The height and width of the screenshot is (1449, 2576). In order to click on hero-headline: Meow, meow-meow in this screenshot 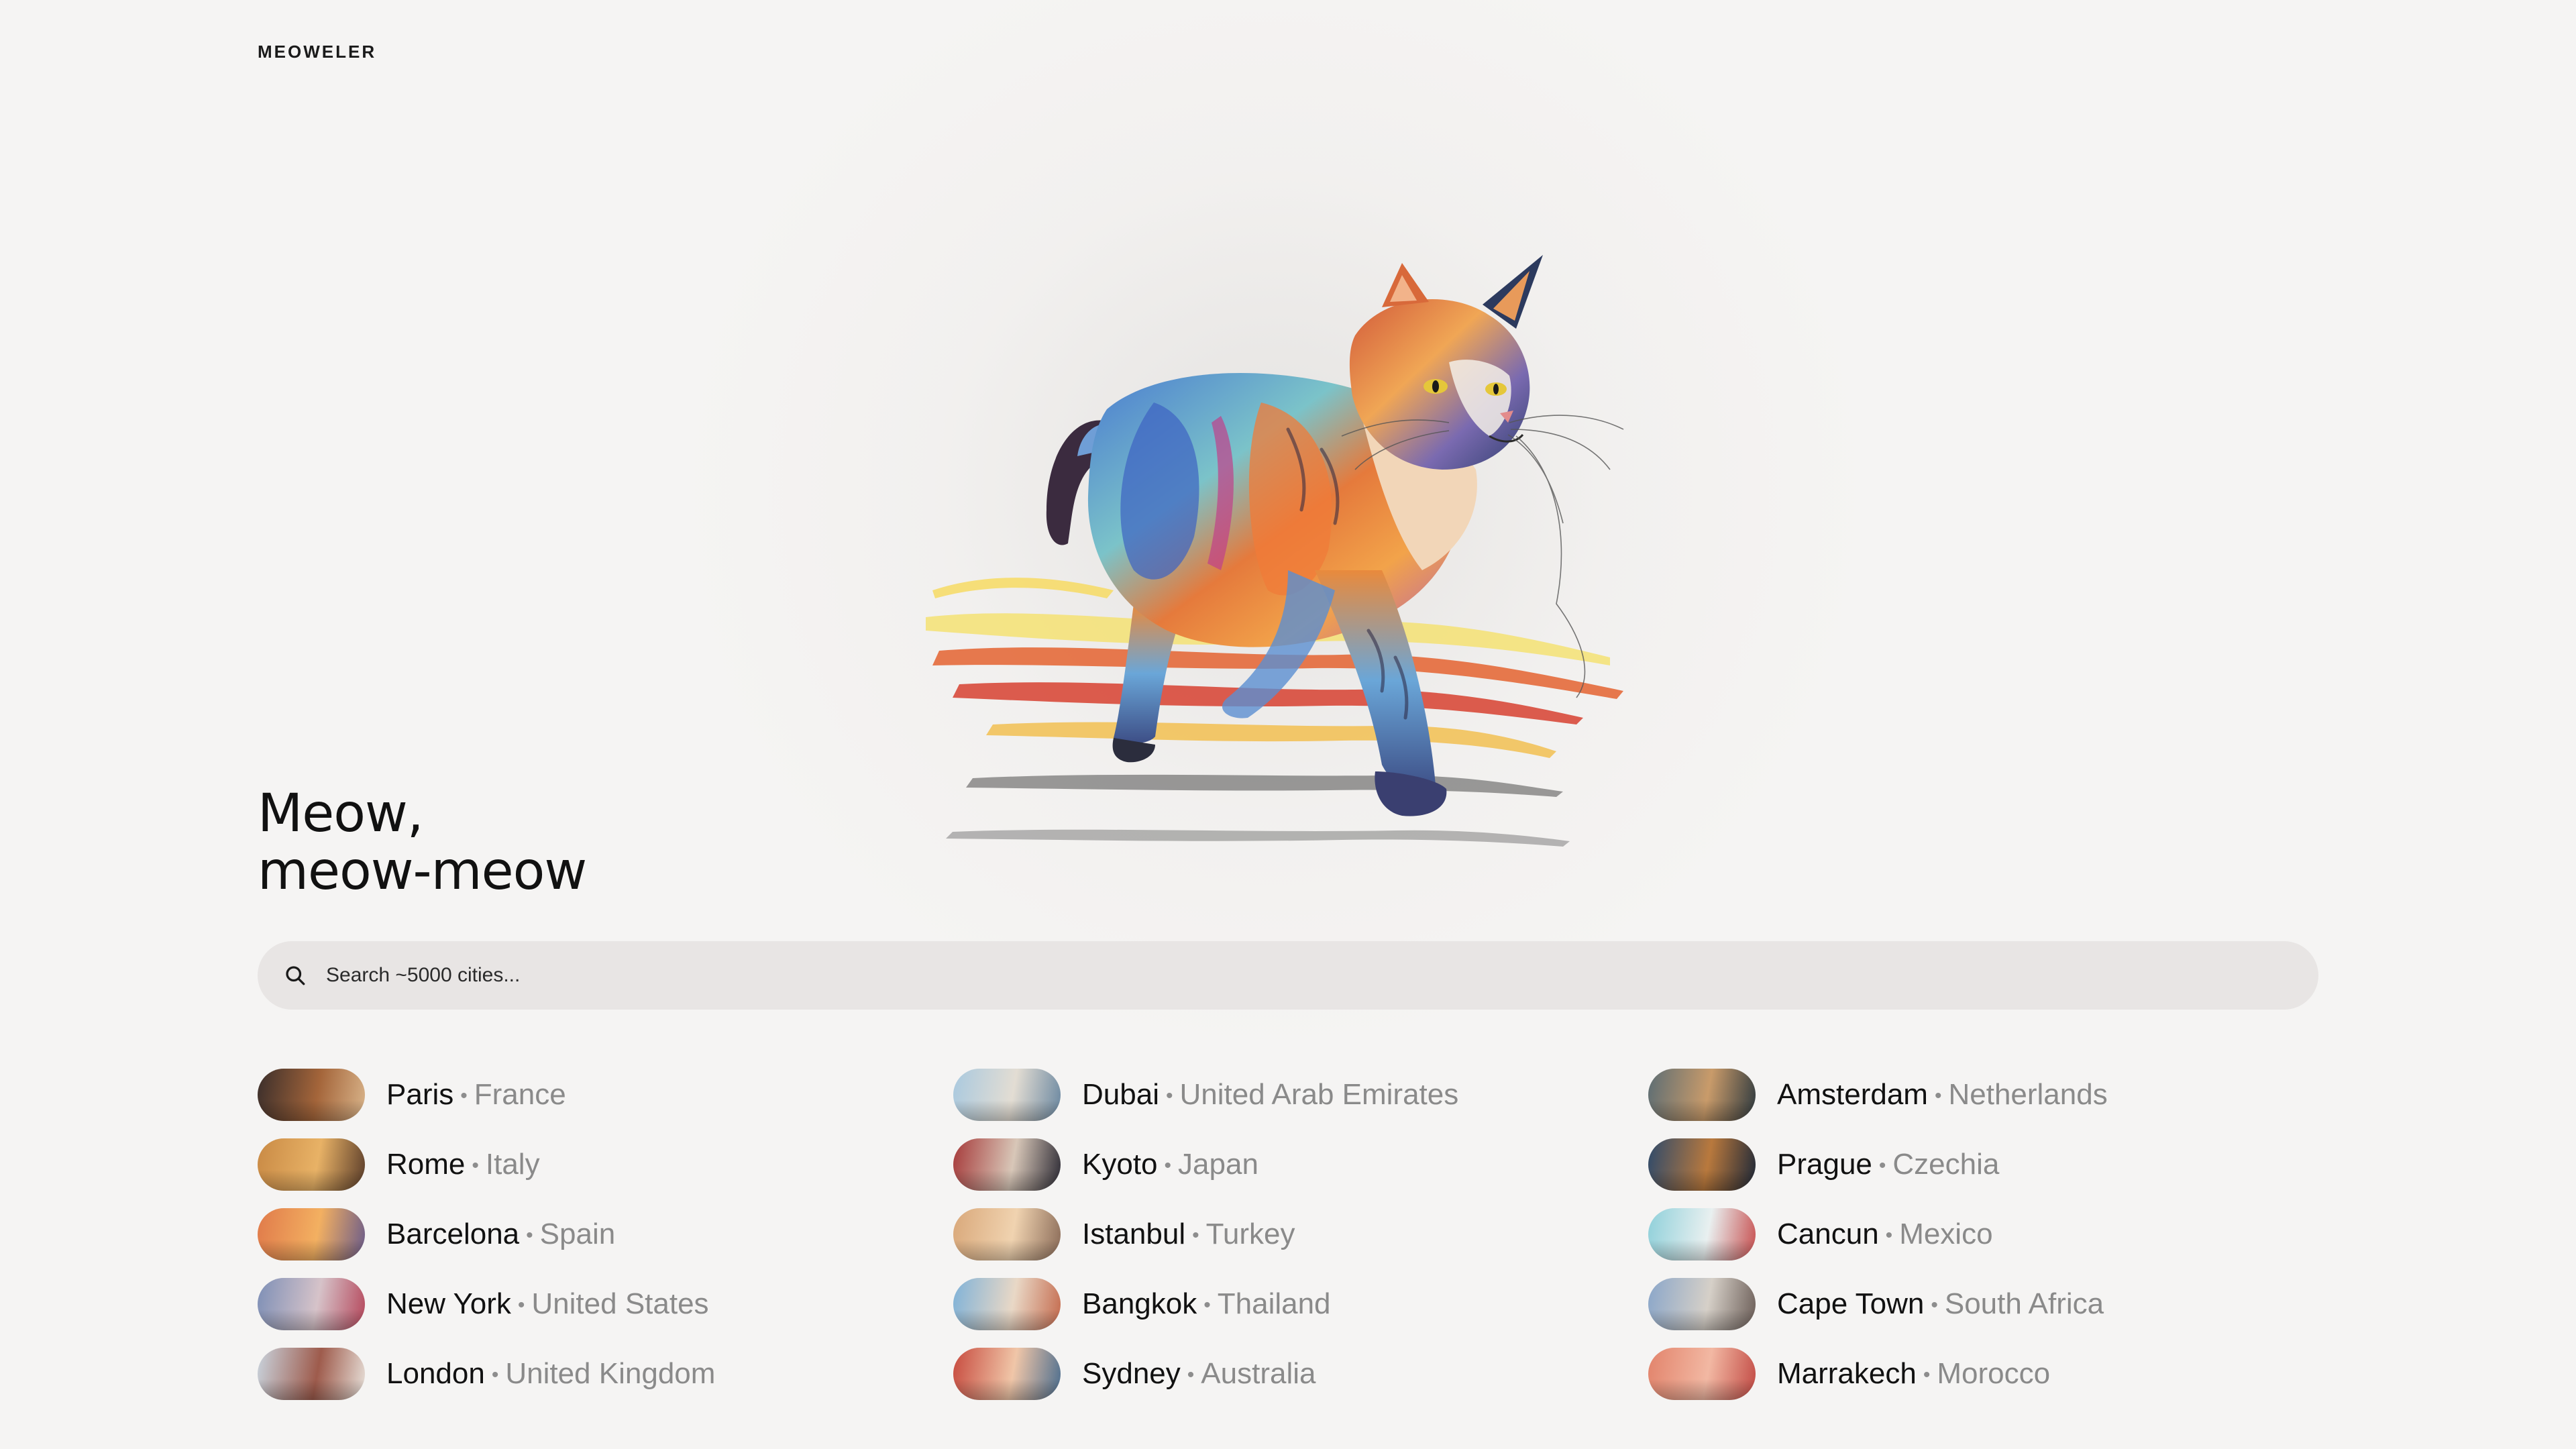, I will do `click(422, 843)`.